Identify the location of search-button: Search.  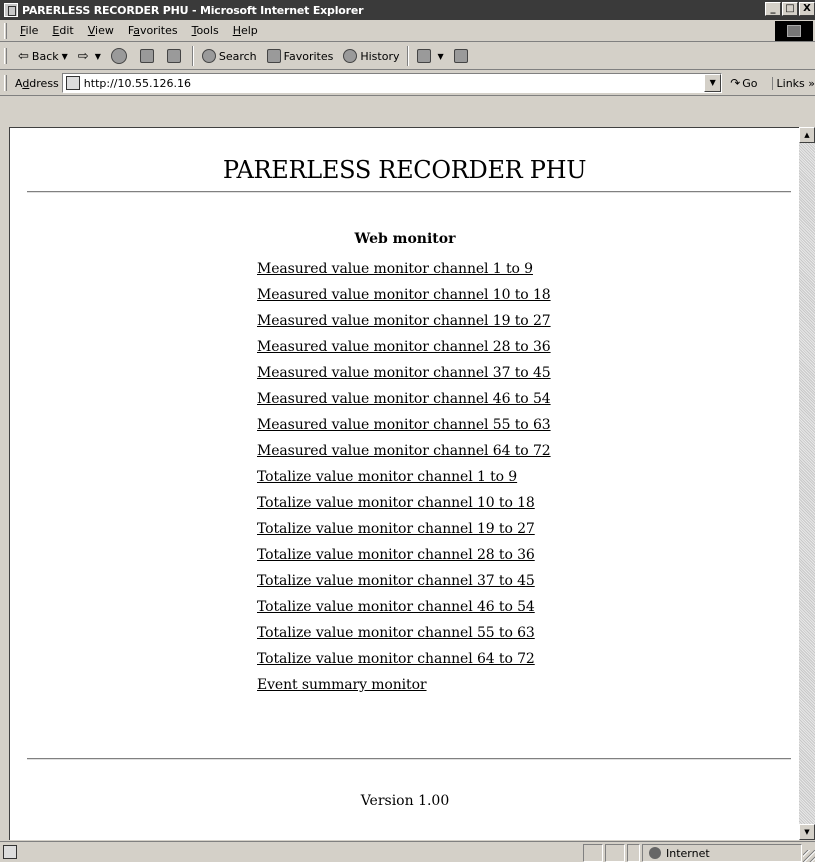
(229, 56).